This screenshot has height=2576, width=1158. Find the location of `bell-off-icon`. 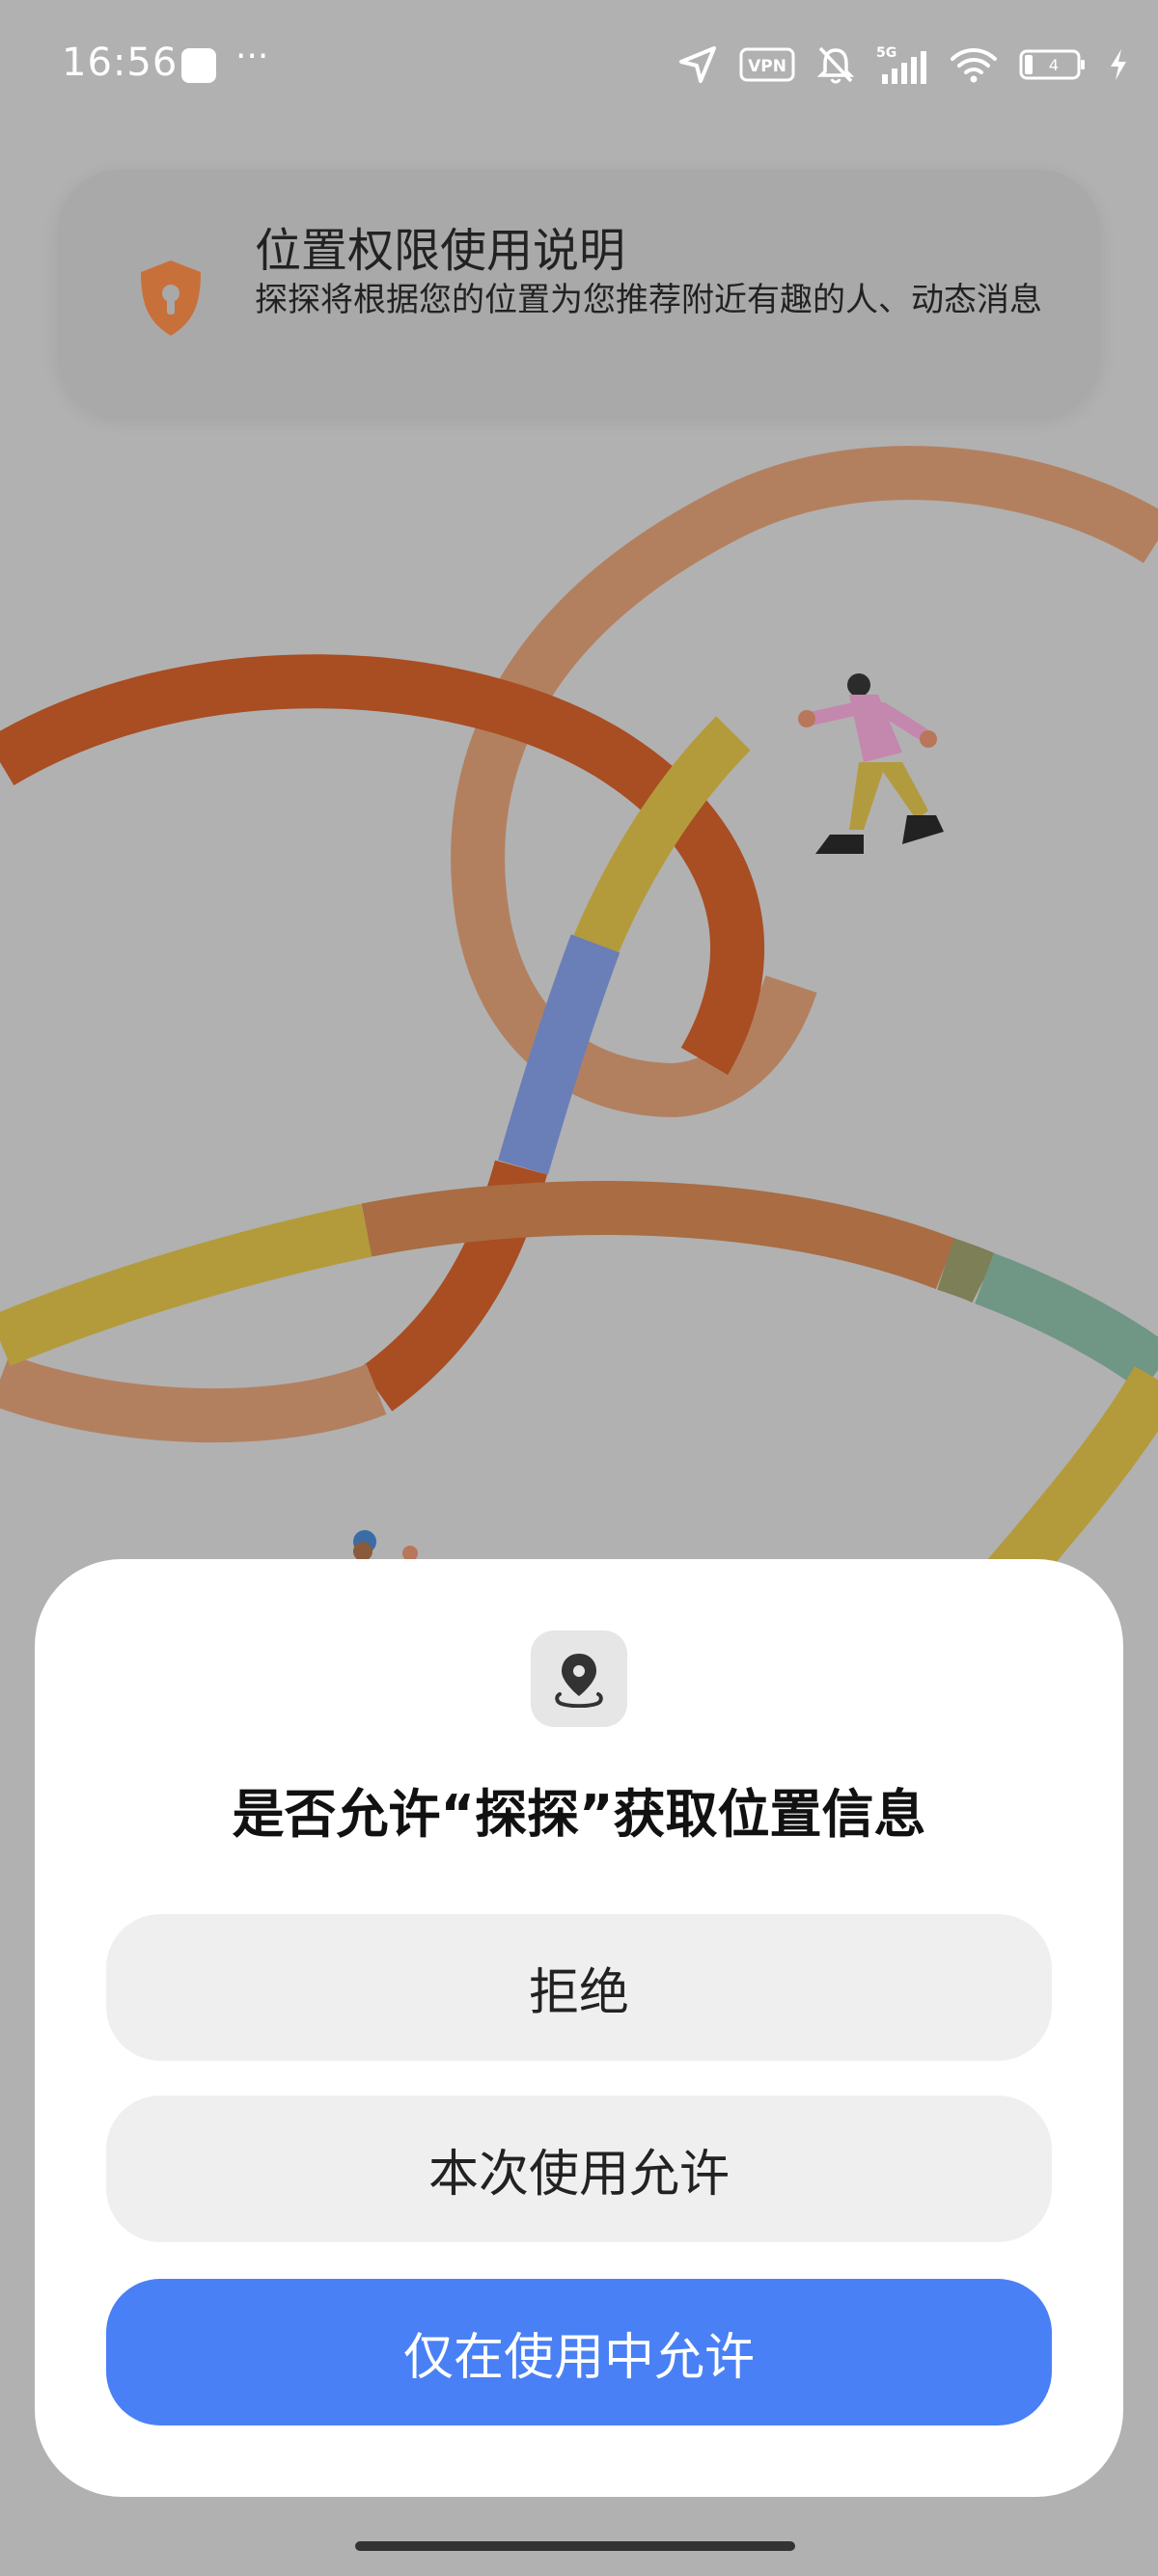

bell-off-icon is located at coordinates (835, 64).